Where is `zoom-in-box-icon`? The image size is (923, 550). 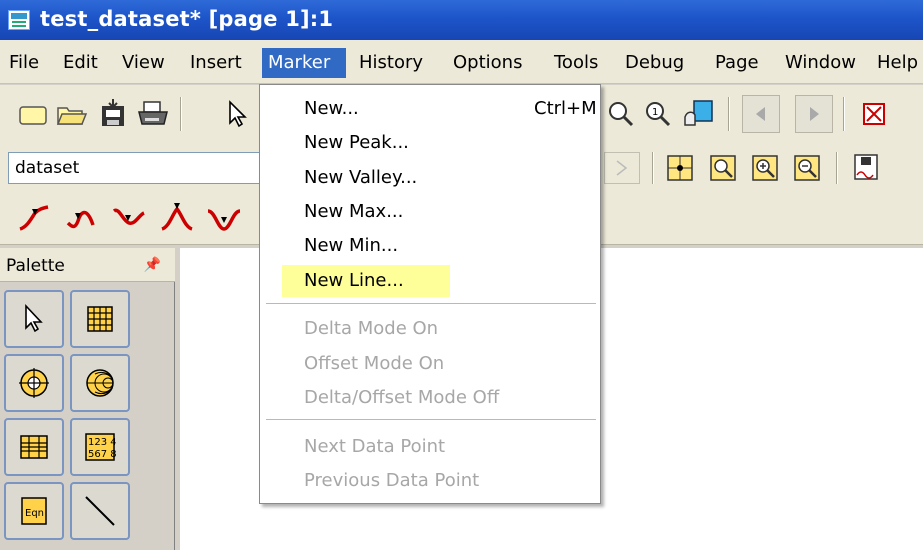
zoom-in-box-icon is located at coordinates (765, 168).